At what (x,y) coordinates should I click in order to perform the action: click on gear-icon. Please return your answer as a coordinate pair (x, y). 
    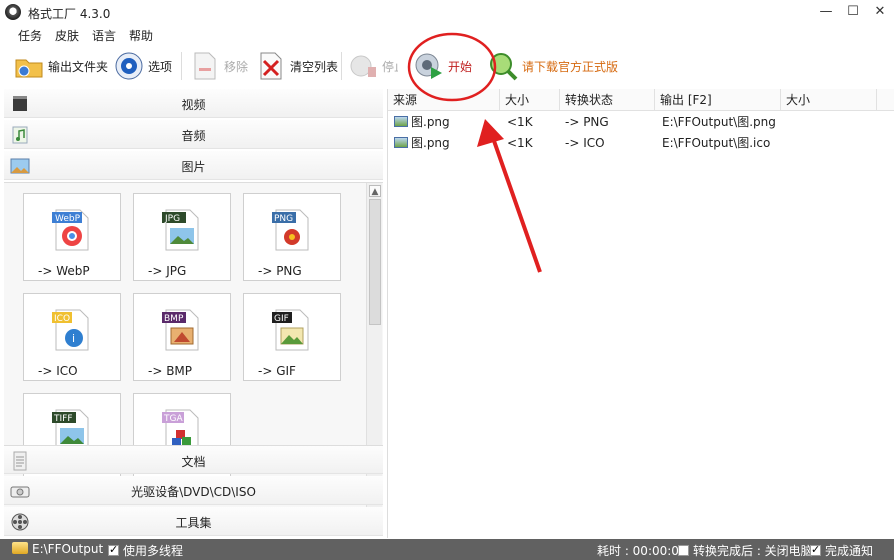
    Looking at the image, I should click on (129, 66).